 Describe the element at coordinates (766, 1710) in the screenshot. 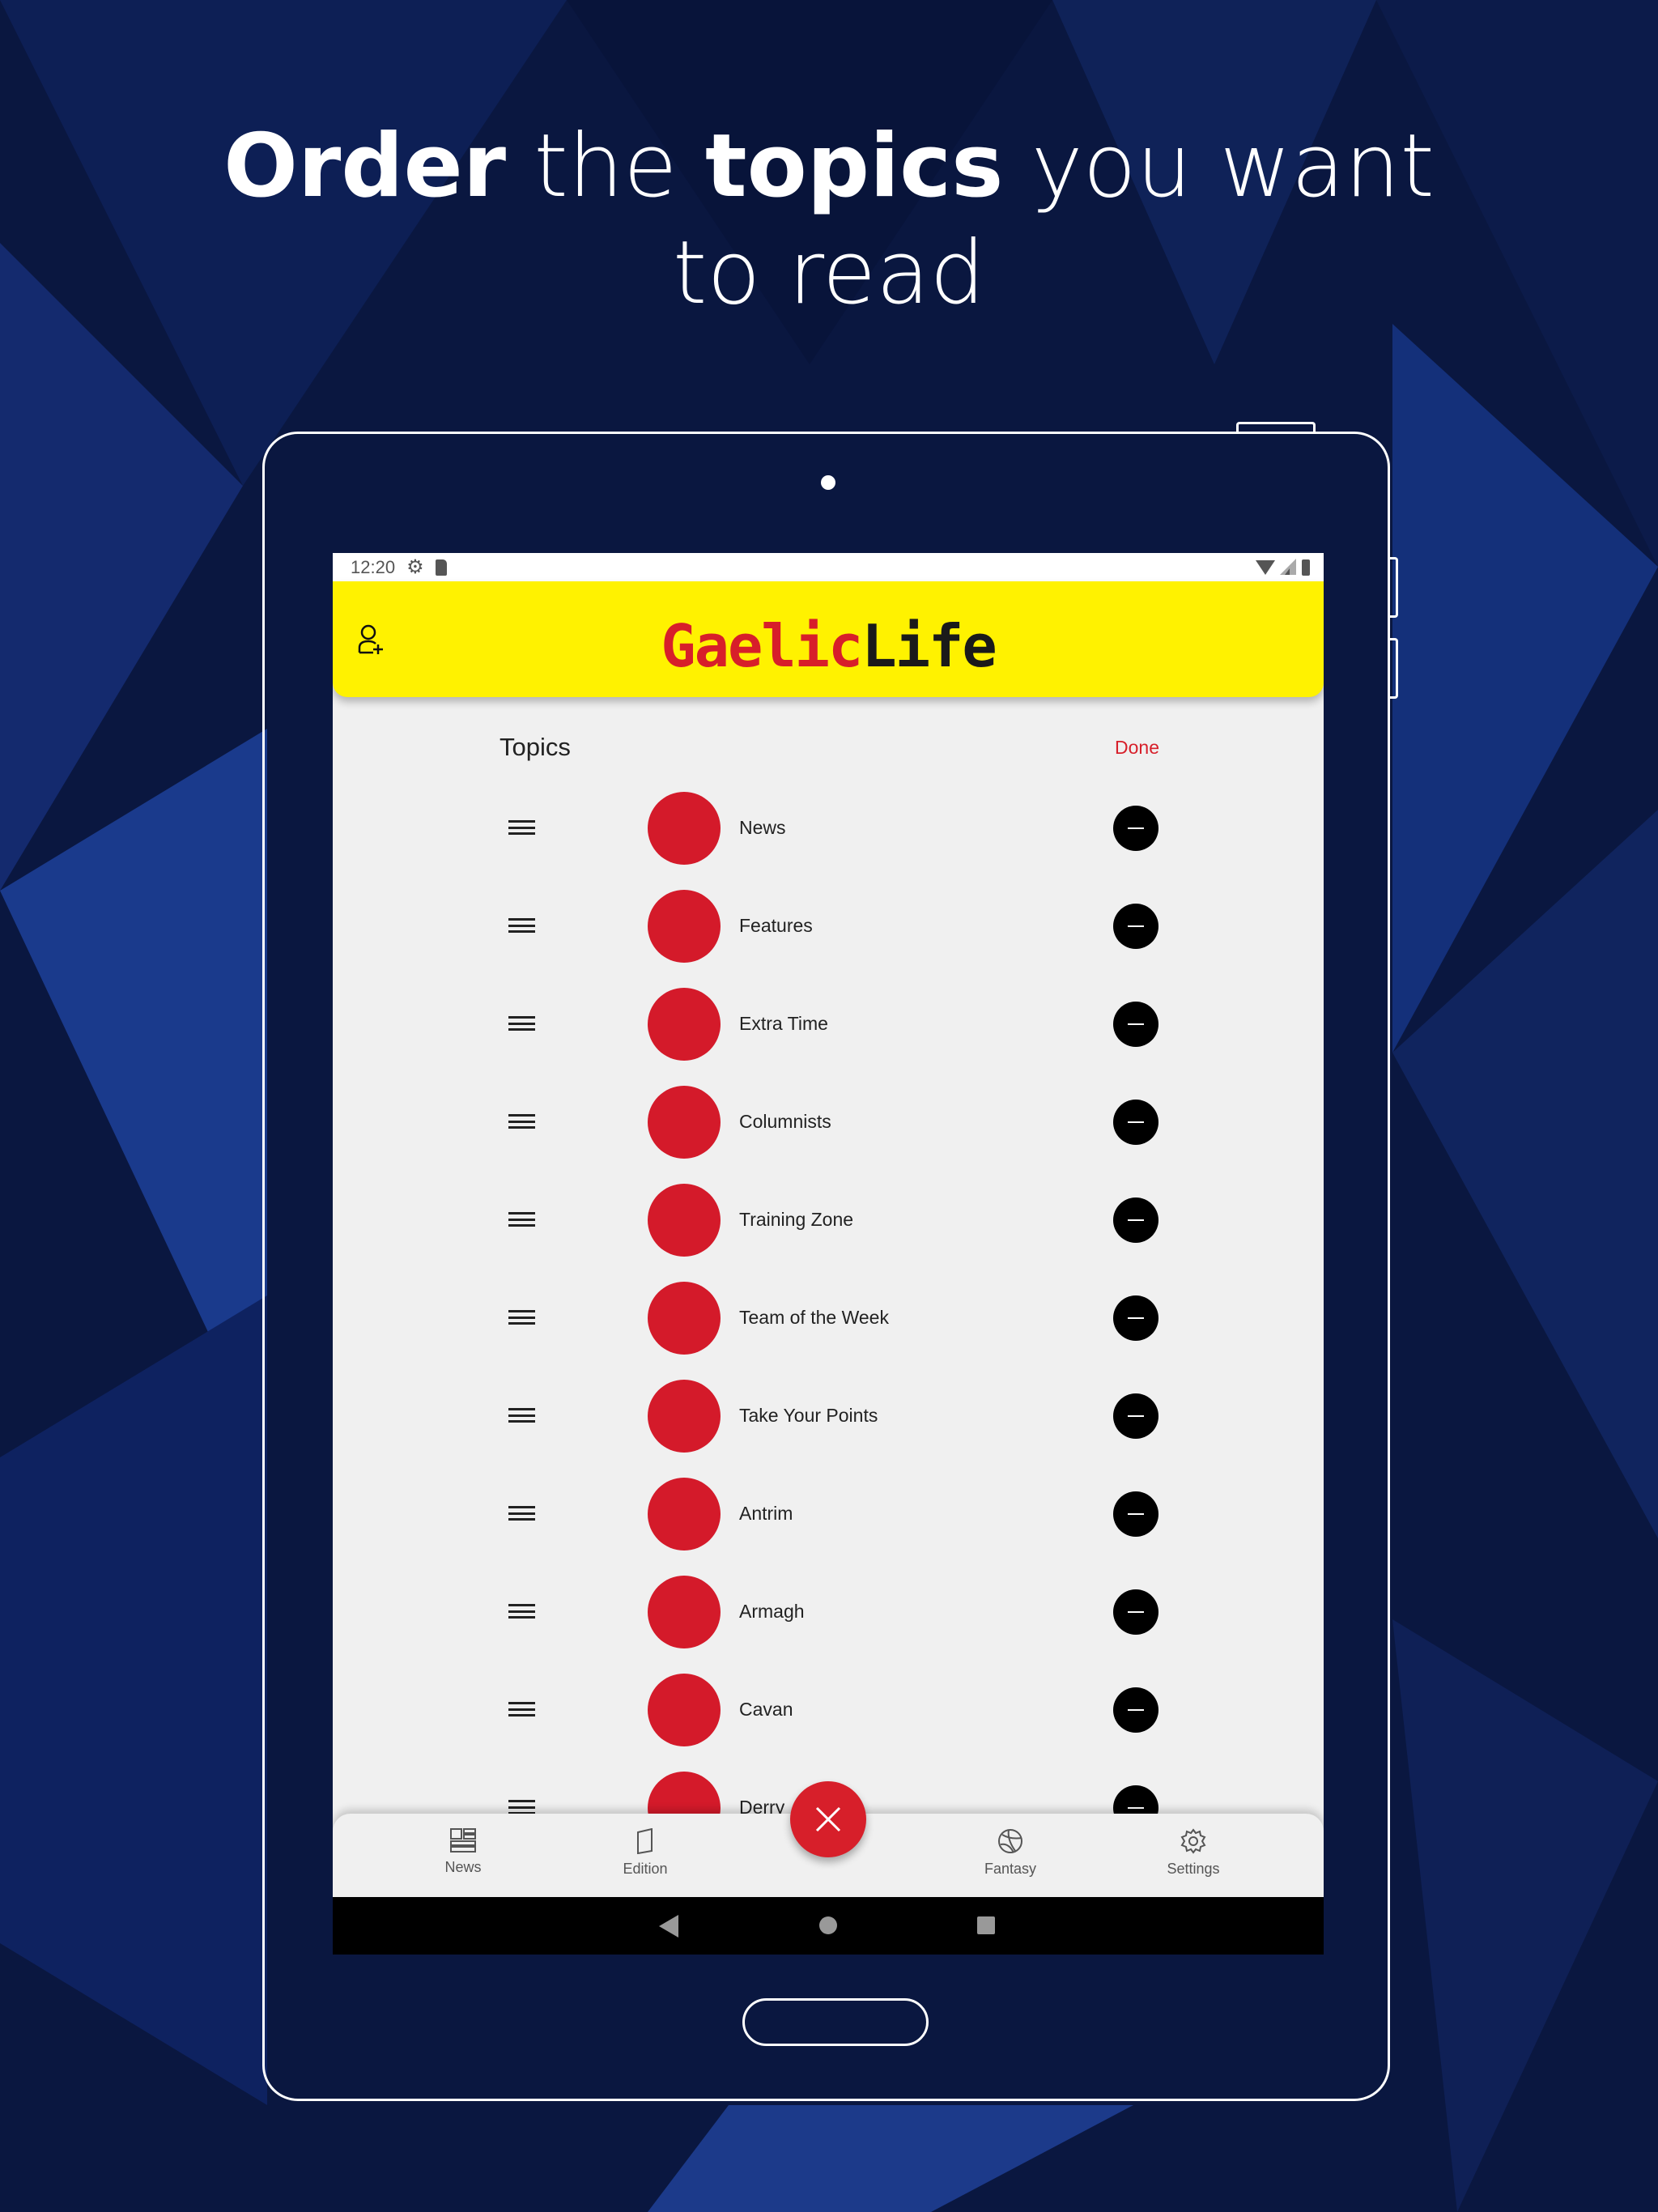

I see `topic-label: Cavan` at that location.